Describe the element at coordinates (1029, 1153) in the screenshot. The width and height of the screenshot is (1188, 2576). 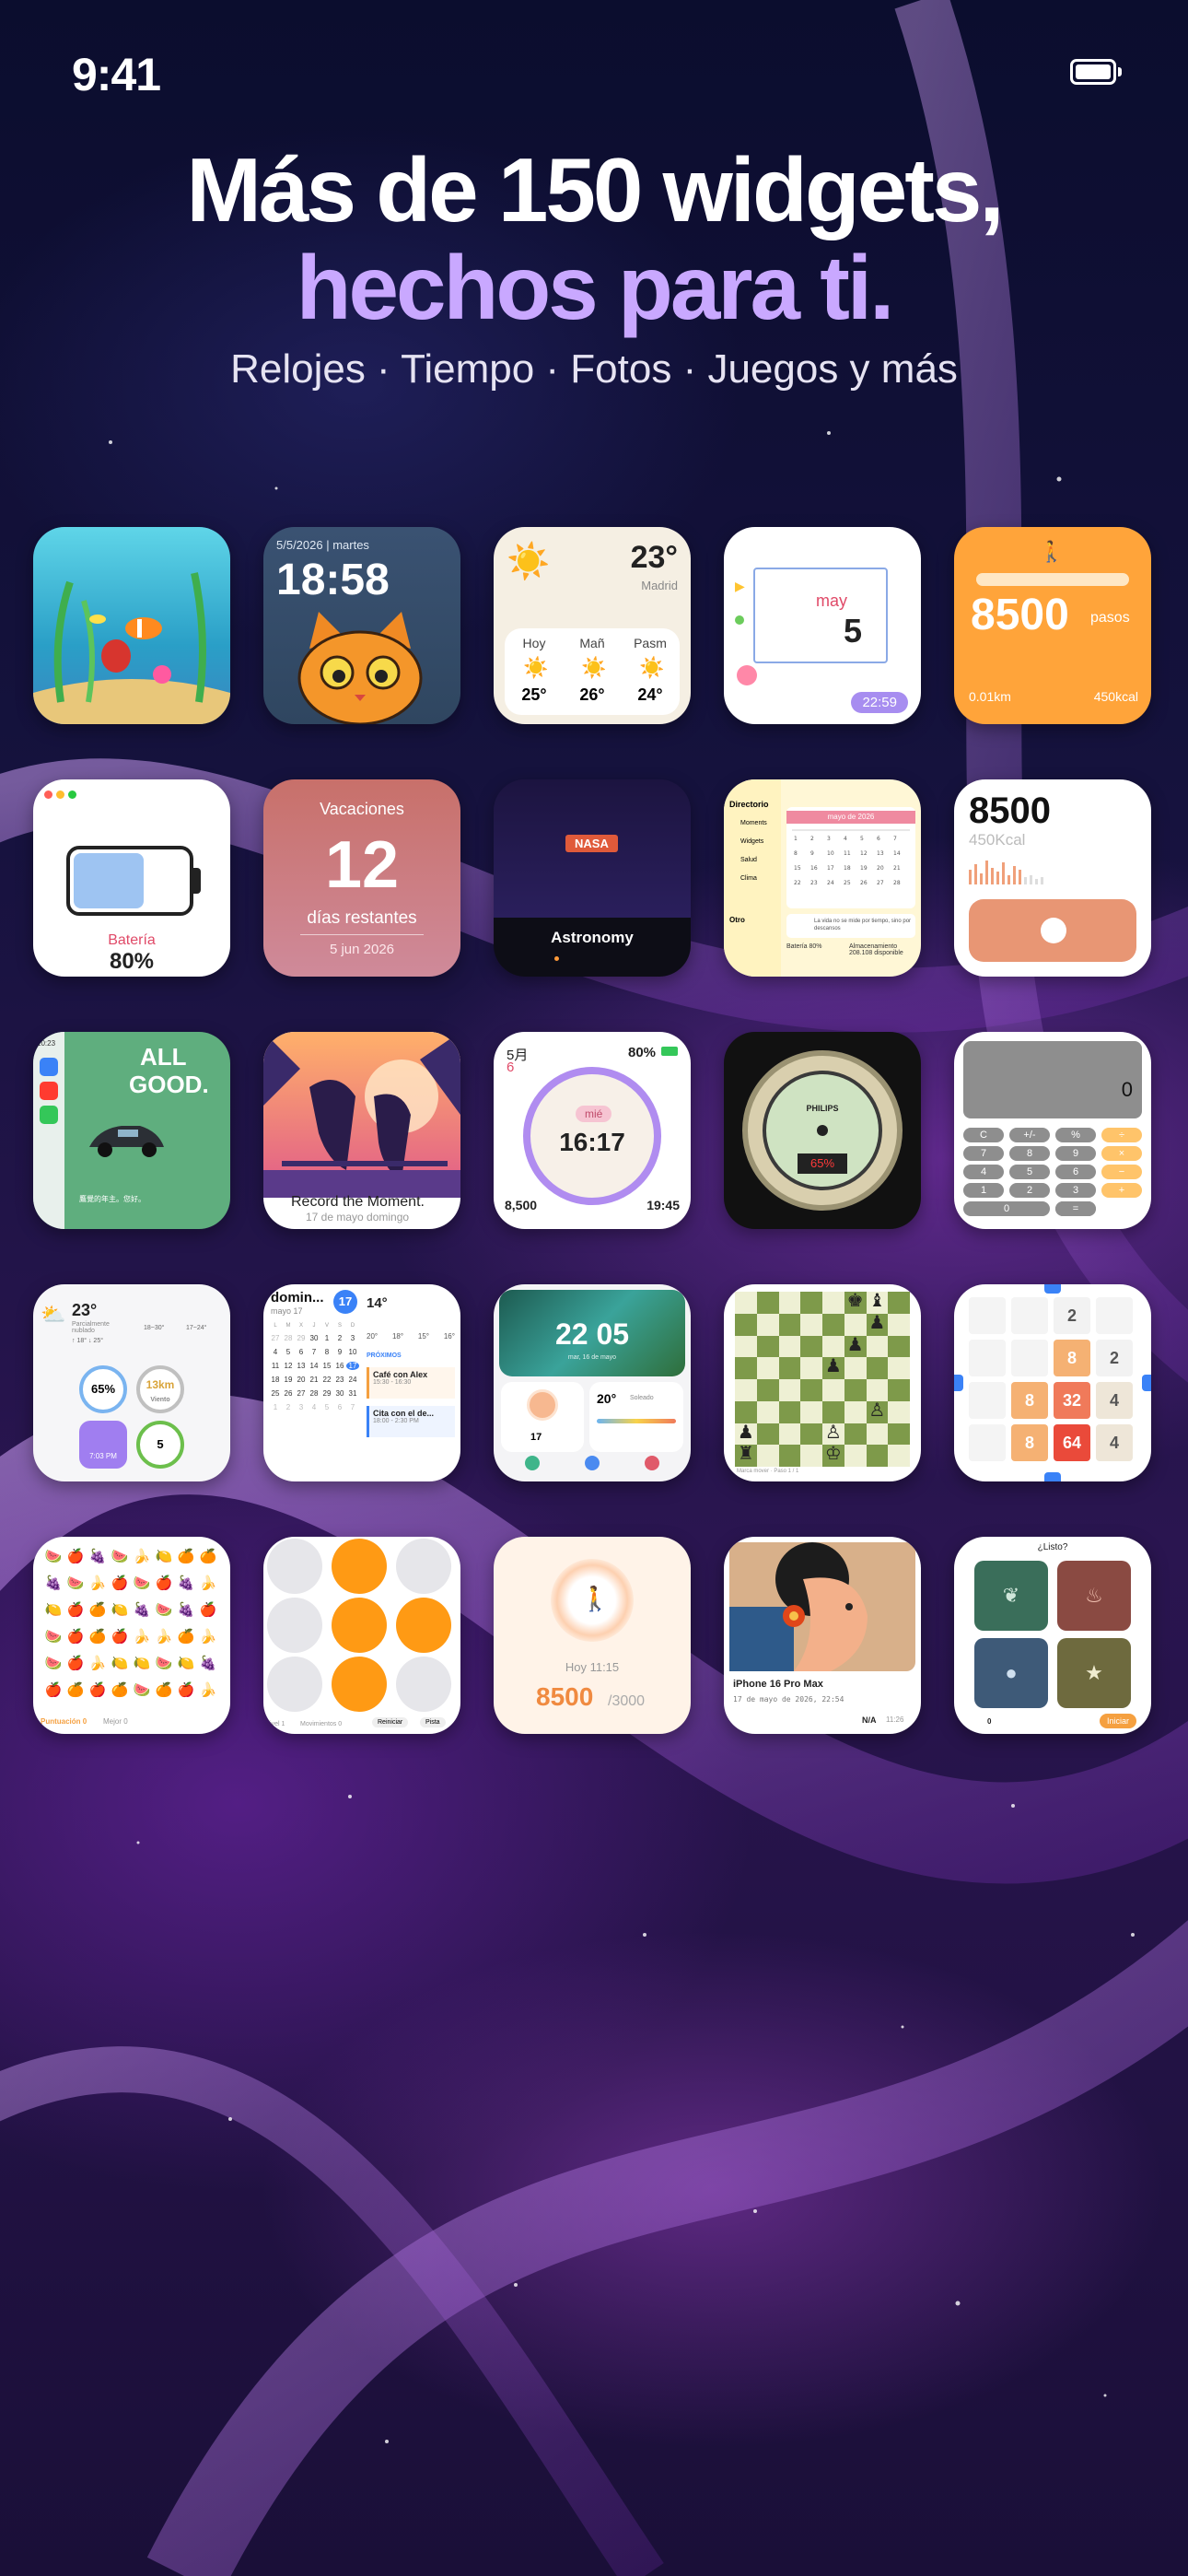
I see `calc-key: 8` at that location.